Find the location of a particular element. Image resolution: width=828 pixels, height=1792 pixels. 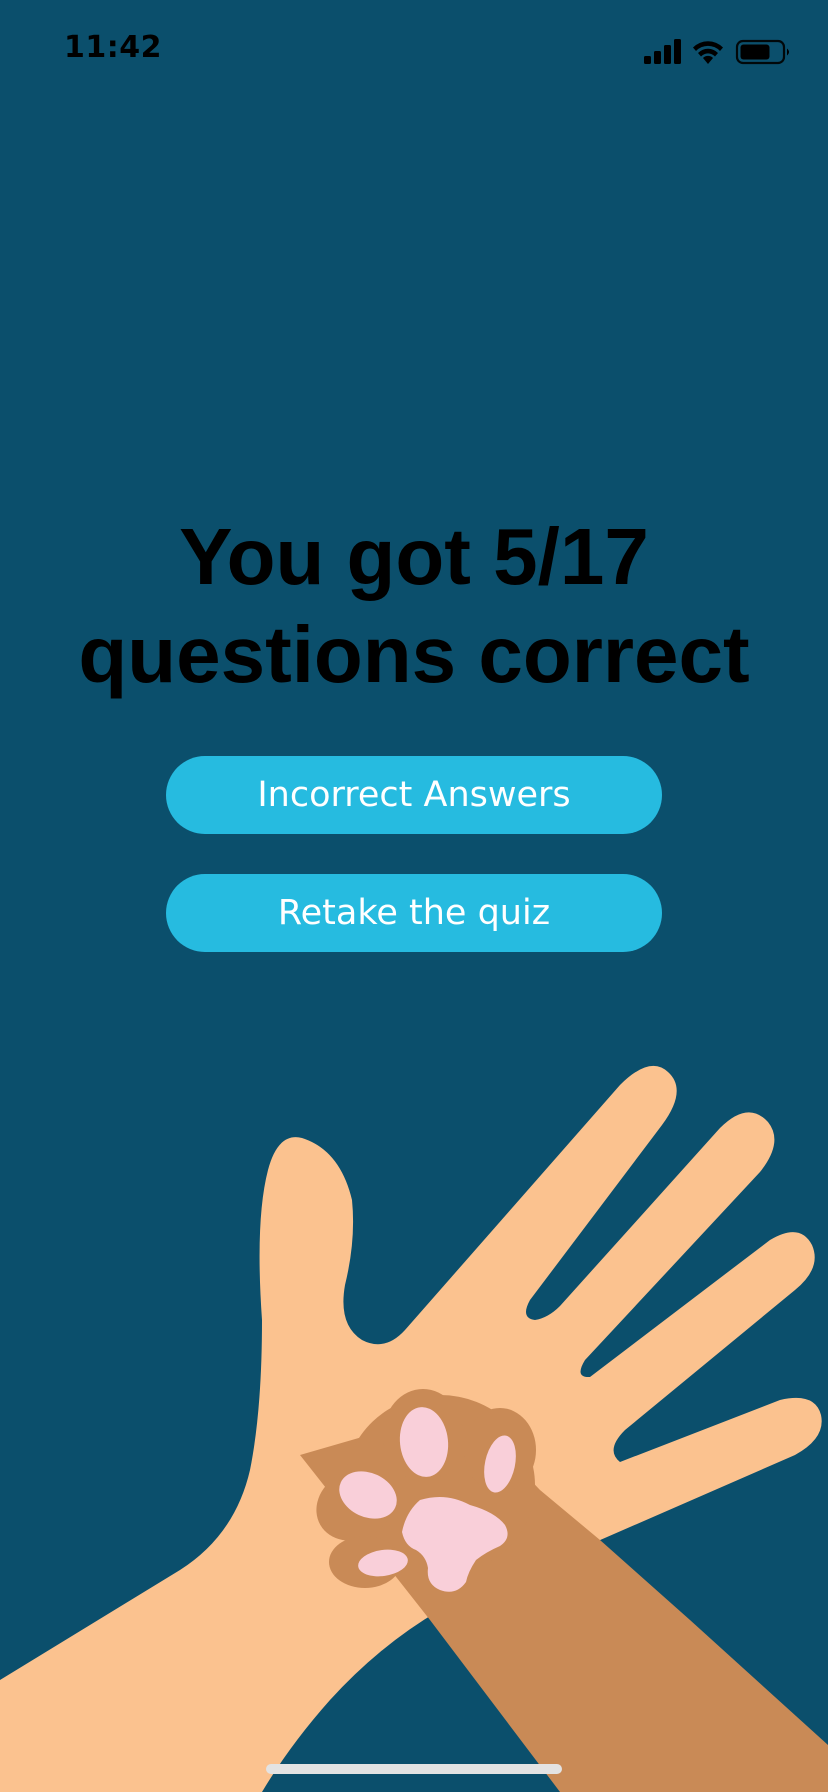

incorrect-answers-button: Incorrect Answers is located at coordinates (414, 795).